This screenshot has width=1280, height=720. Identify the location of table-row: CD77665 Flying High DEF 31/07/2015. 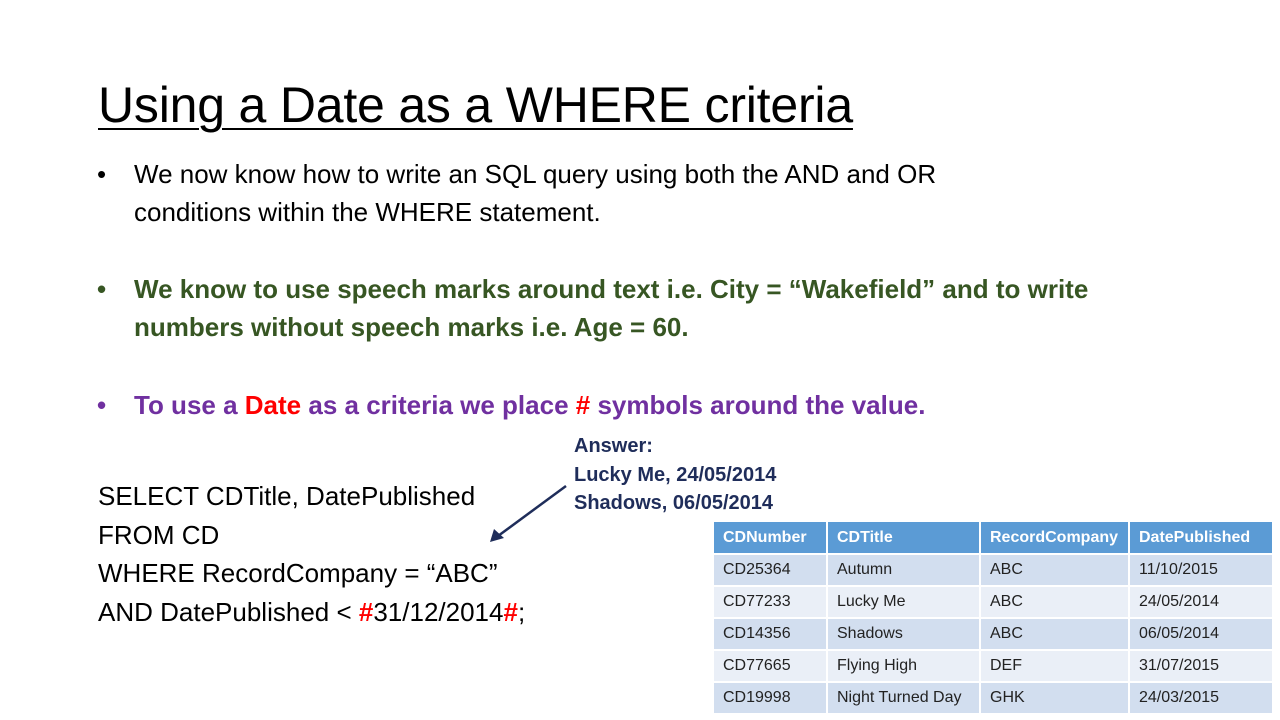
(994, 665).